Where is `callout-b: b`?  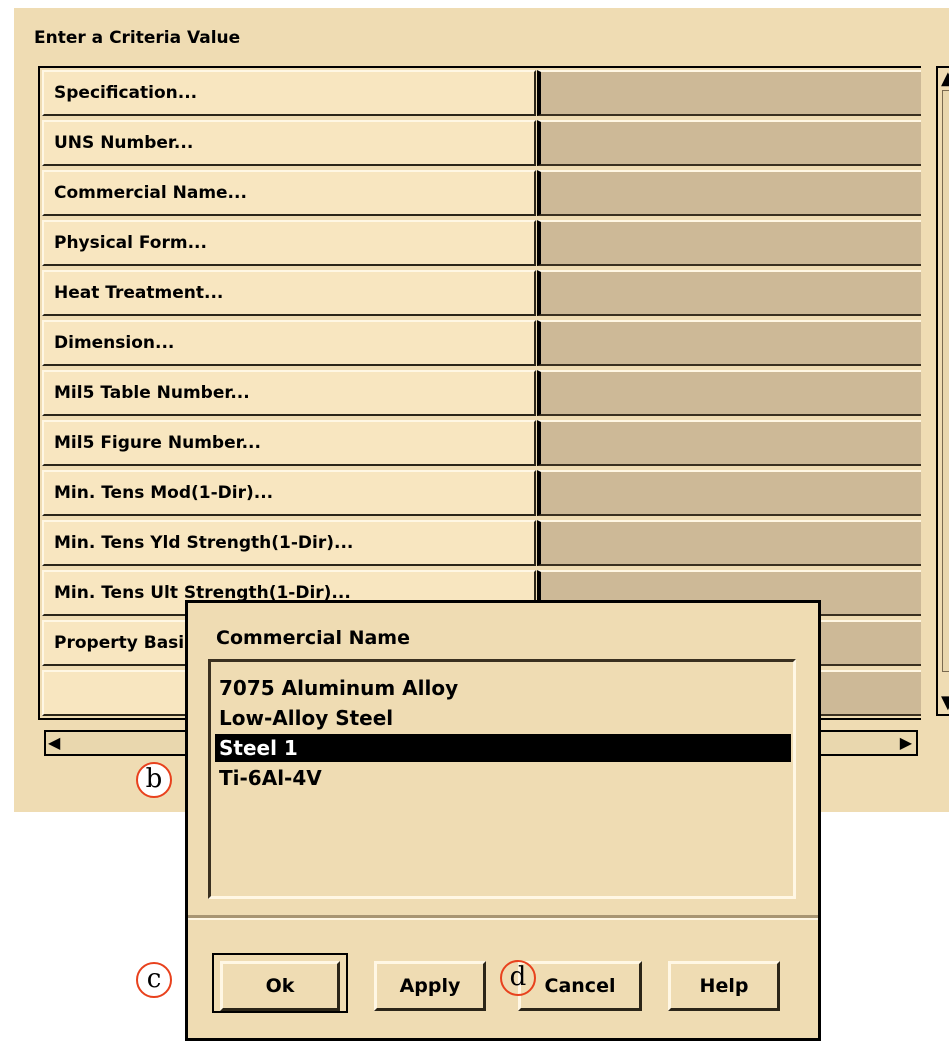 callout-b: b is located at coordinates (154, 780).